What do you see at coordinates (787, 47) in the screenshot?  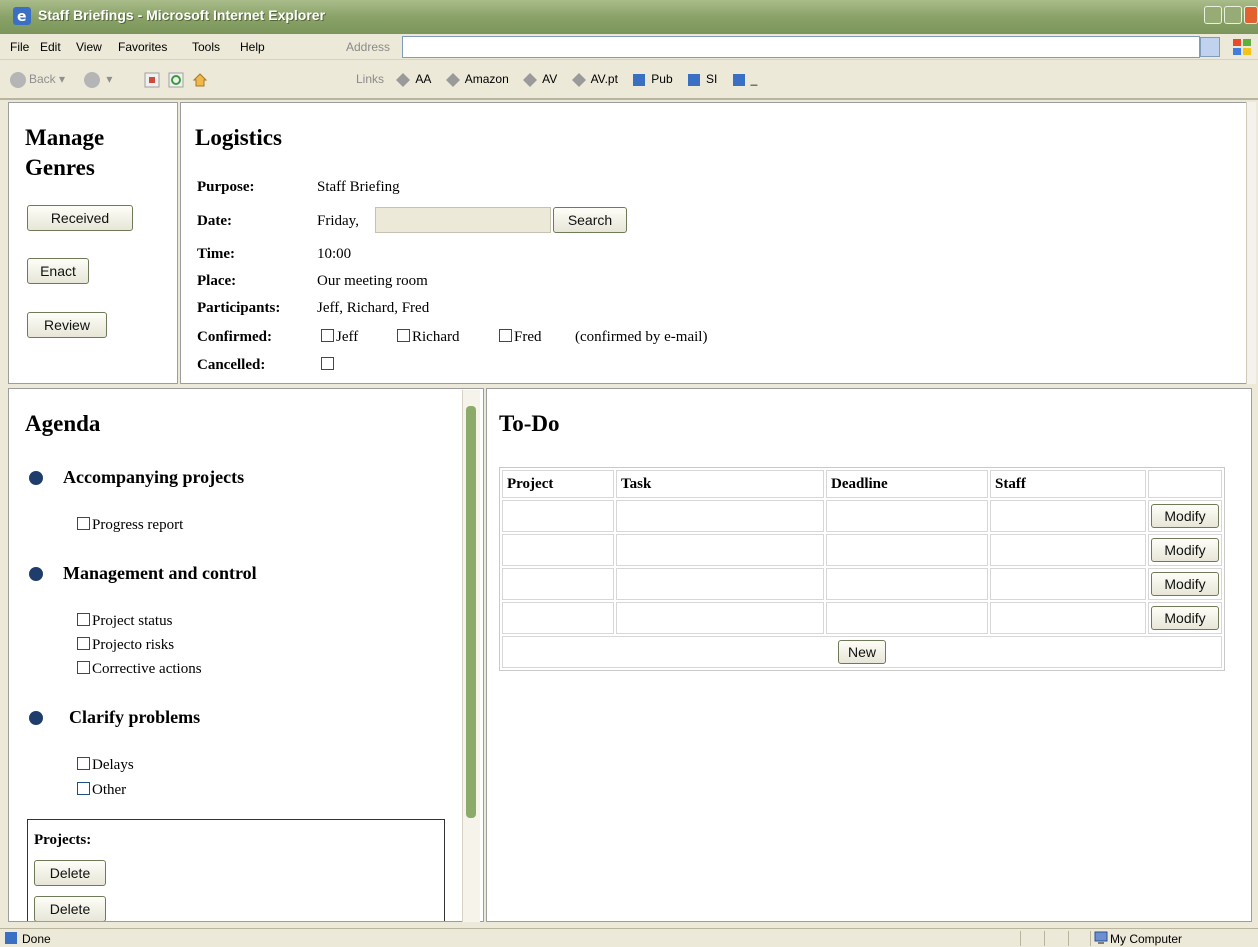 I see `address-input` at bounding box center [787, 47].